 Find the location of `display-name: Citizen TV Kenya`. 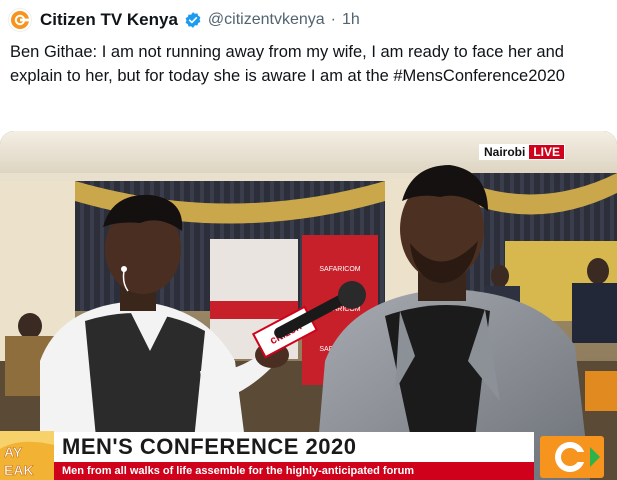

display-name: Citizen TV Kenya is located at coordinates (109, 20).